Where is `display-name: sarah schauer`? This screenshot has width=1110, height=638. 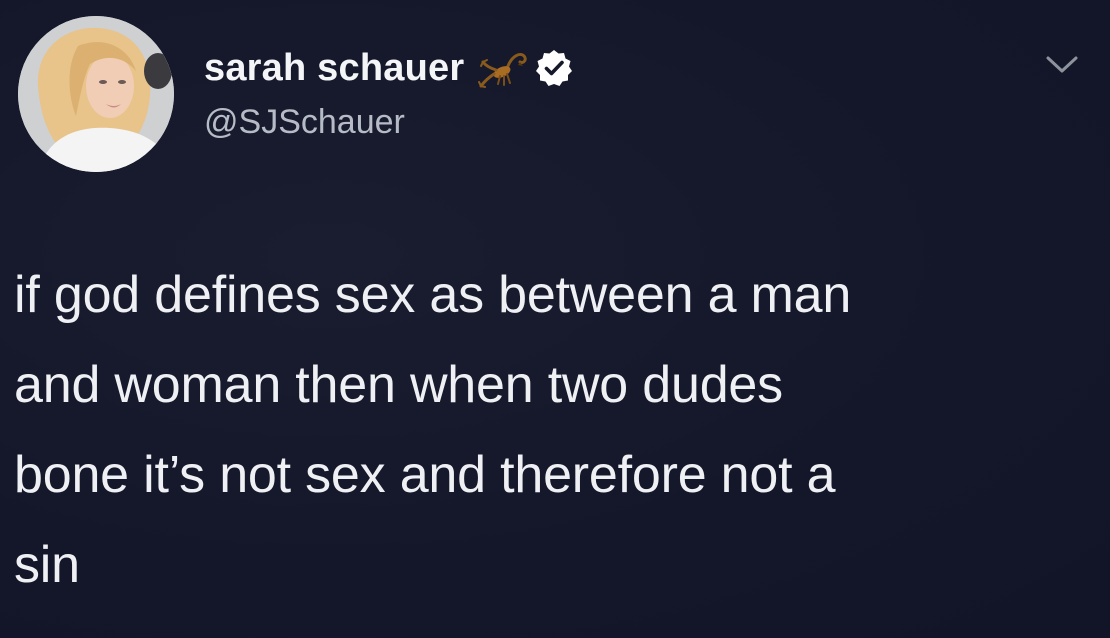
display-name: sarah schauer is located at coordinates (334, 68).